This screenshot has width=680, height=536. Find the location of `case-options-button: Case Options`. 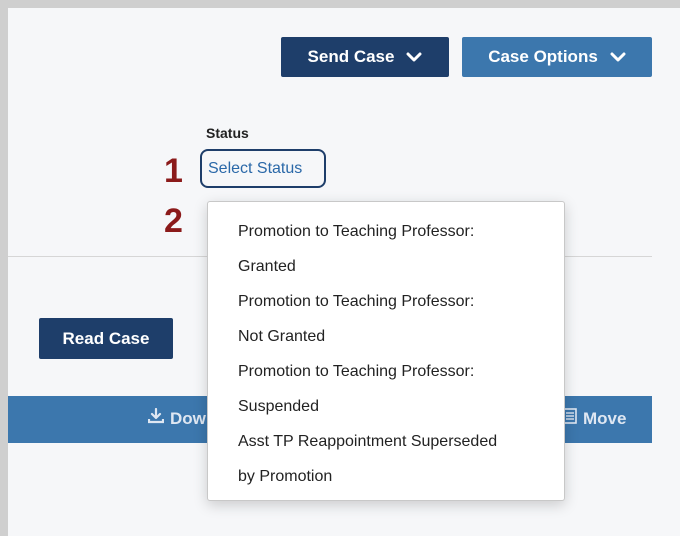

case-options-button: Case Options is located at coordinates (557, 57).